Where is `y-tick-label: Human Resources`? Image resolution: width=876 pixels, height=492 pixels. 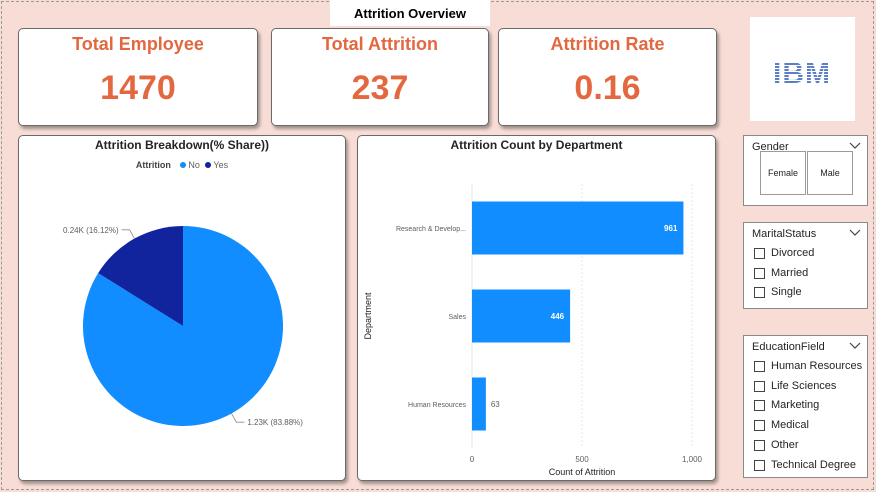
y-tick-label: Human Resources is located at coordinates (437, 405).